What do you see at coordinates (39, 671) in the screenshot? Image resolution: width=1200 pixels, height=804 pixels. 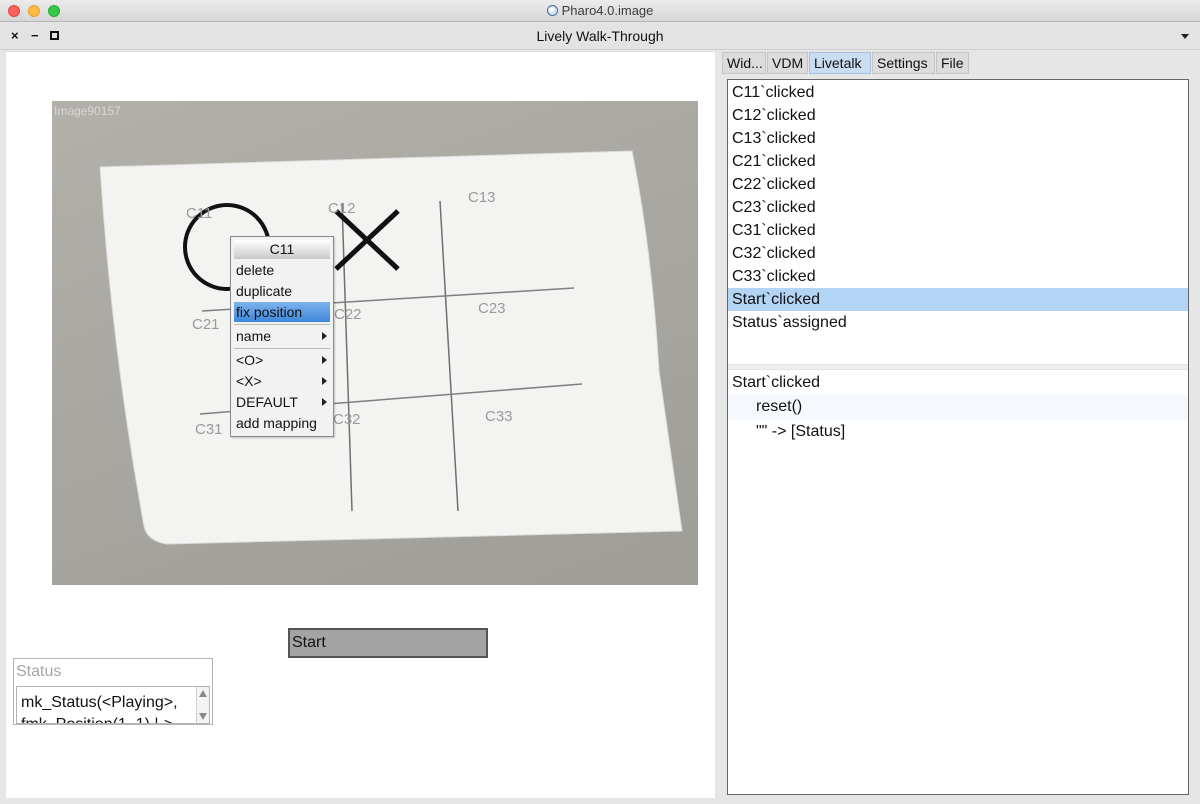 I see `status-label: Status` at bounding box center [39, 671].